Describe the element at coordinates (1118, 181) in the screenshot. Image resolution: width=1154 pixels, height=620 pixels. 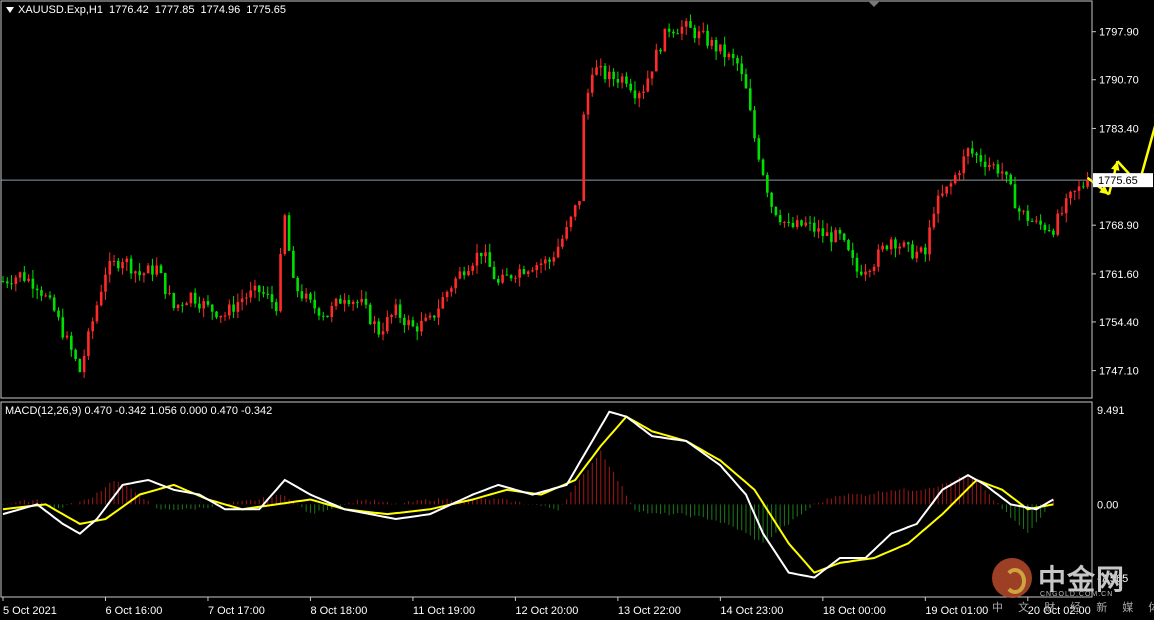
I see `current-price-label: 1775.65` at that location.